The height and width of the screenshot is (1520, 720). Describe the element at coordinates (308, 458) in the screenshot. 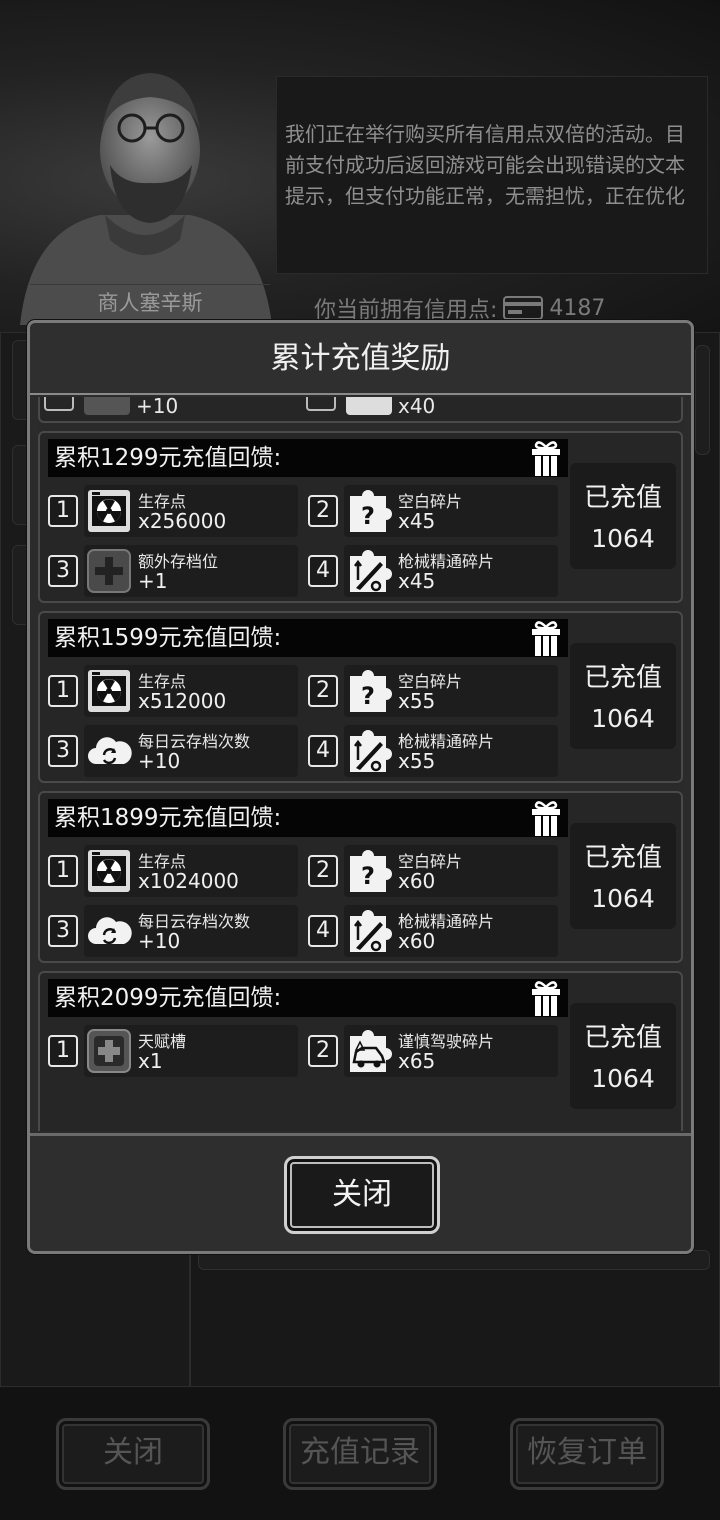

I see `tier-header: 累积1299元充值回馈:` at that location.